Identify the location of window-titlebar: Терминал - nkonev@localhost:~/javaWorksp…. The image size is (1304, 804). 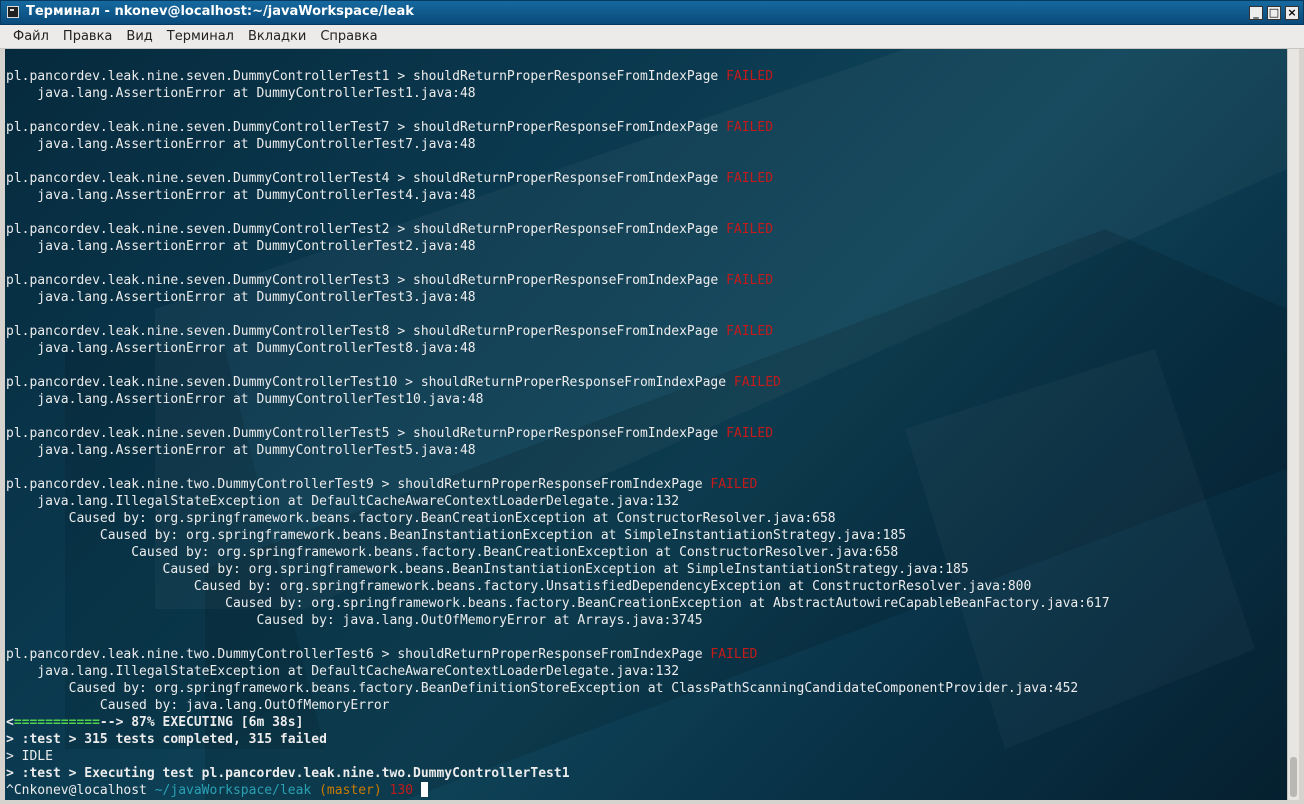
(652, 12).